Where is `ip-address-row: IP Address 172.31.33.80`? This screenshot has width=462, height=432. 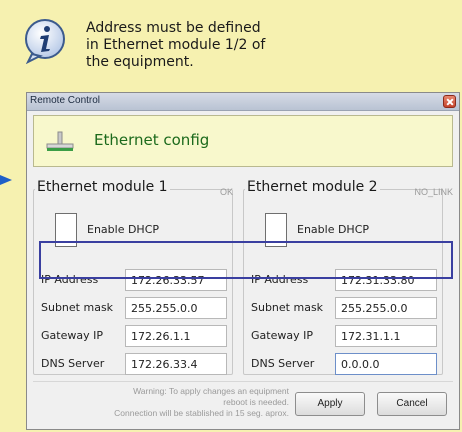
ip-address-row: IP Address 172.31.33.80 is located at coordinates (344, 280).